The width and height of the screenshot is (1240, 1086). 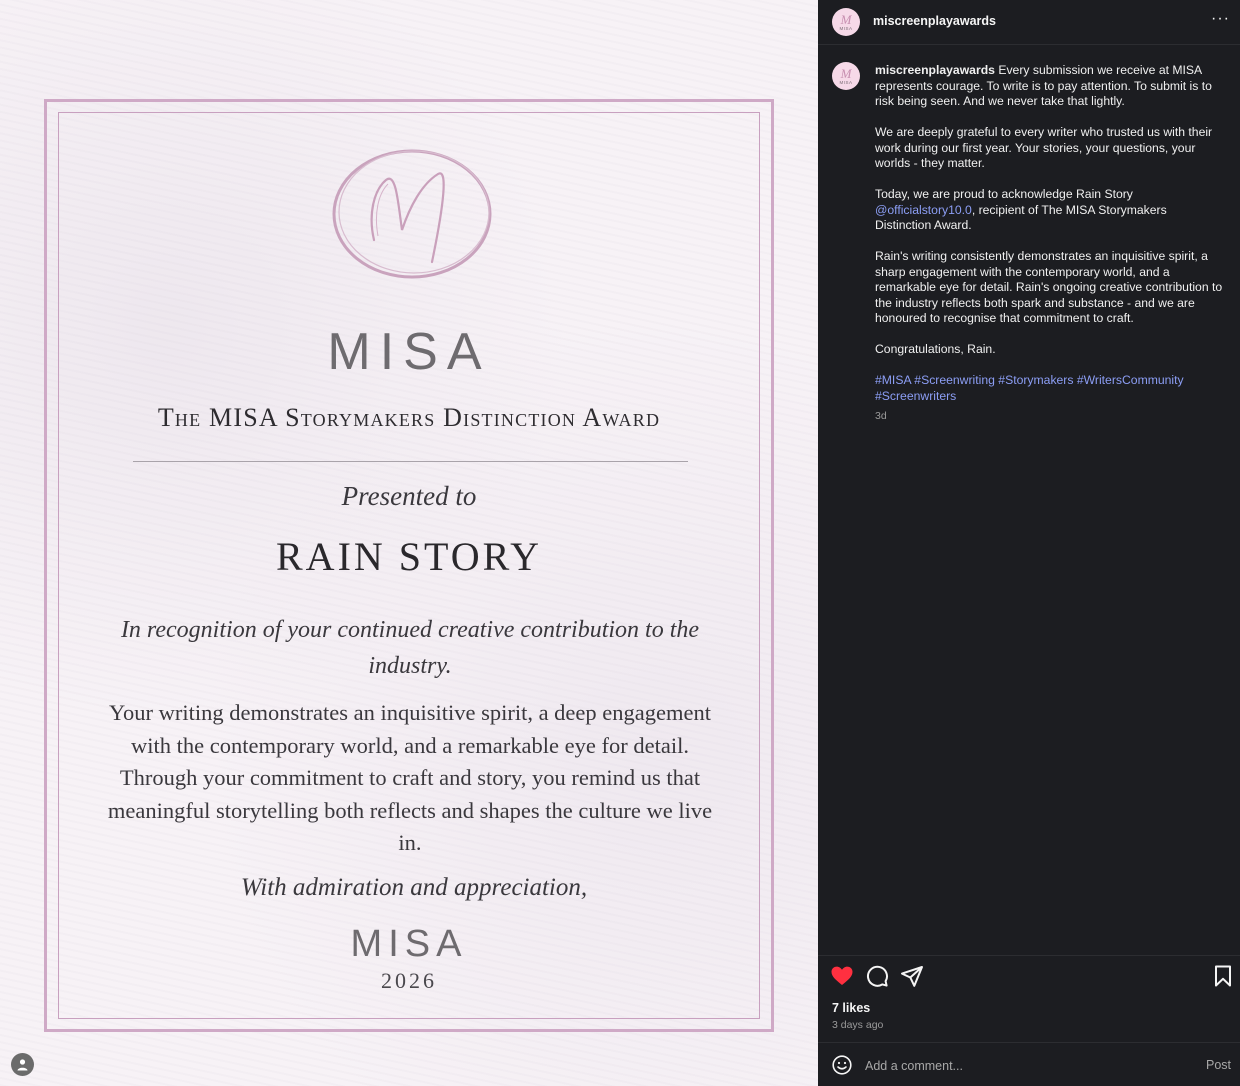 What do you see at coordinates (1025, 1066) in the screenshot?
I see `comment-input` at bounding box center [1025, 1066].